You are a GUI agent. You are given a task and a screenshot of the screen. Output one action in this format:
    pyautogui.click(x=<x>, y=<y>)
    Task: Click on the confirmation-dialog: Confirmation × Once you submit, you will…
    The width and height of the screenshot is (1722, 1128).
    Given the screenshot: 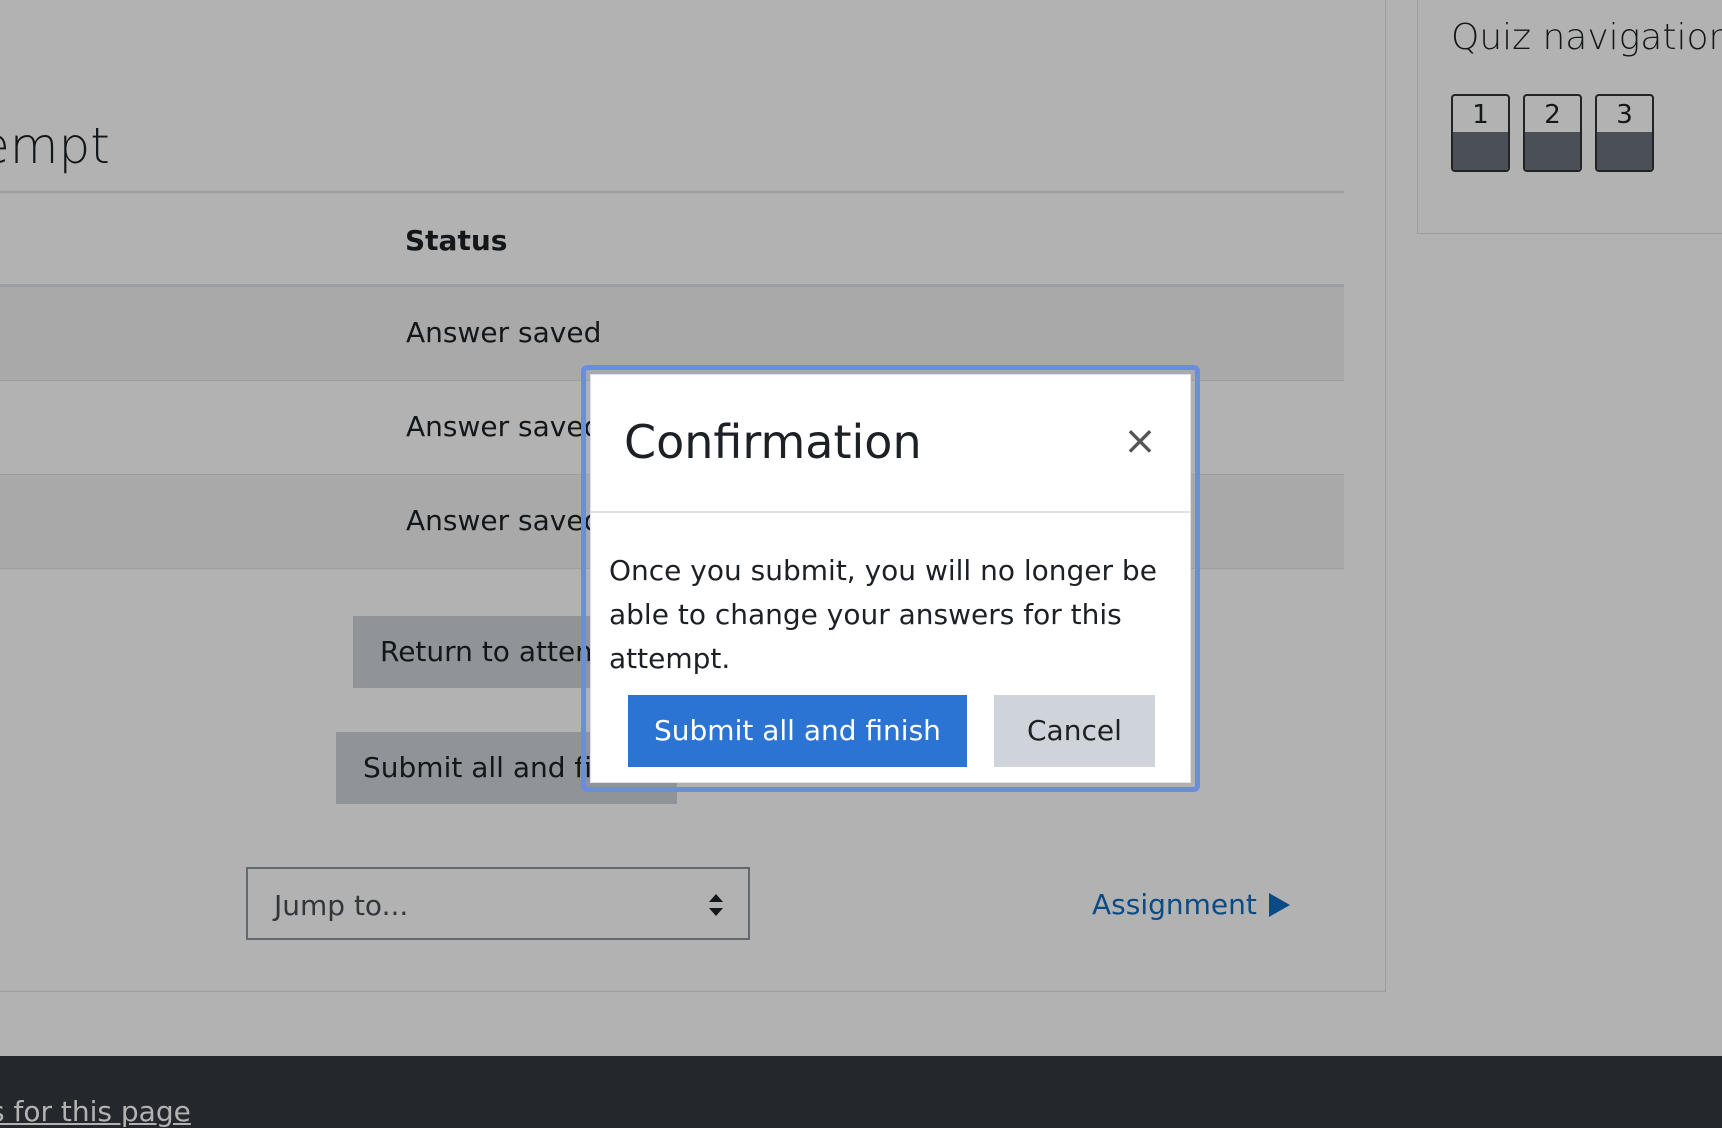 What is the action you would take?
    pyautogui.click(x=890, y=578)
    